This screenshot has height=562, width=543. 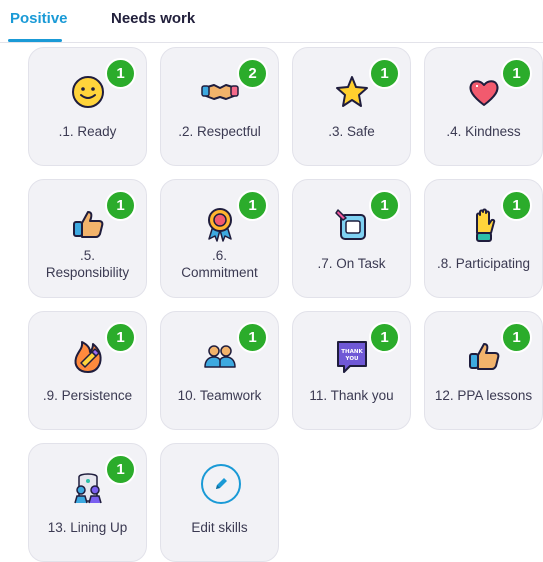 I want to click on thank-you-sign-icon: THANK YOU, so click(x=351, y=357).